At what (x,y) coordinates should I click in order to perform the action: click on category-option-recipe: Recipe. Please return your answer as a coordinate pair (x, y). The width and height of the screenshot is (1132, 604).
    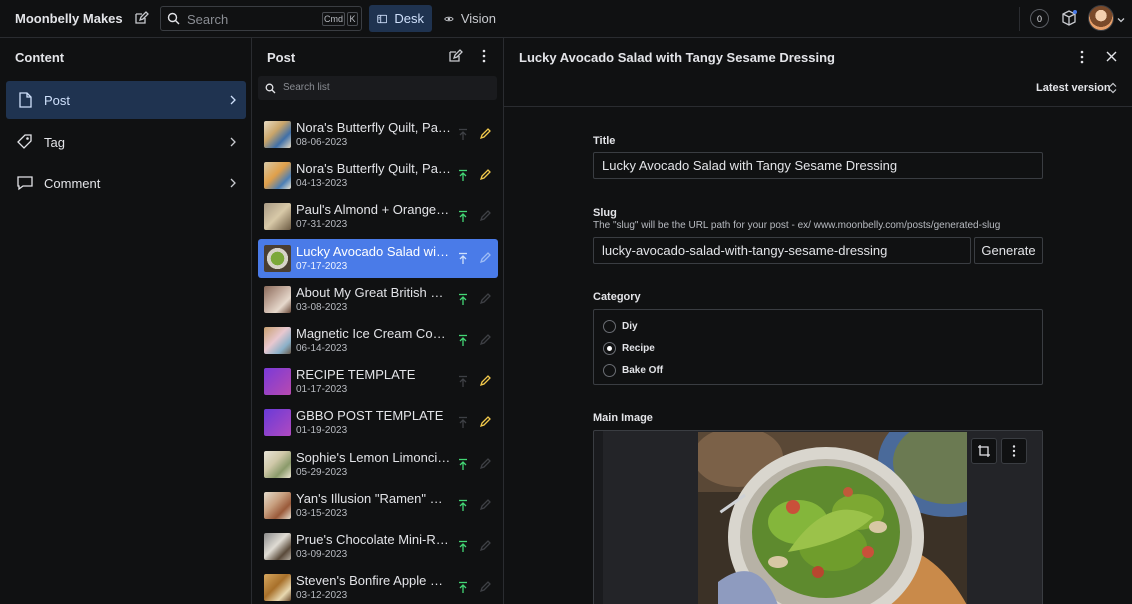
    Looking at the image, I should click on (629, 348).